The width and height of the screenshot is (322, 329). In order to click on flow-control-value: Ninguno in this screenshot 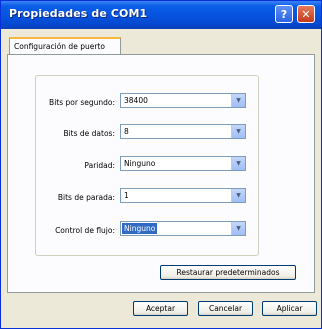, I will do `click(140, 228)`.